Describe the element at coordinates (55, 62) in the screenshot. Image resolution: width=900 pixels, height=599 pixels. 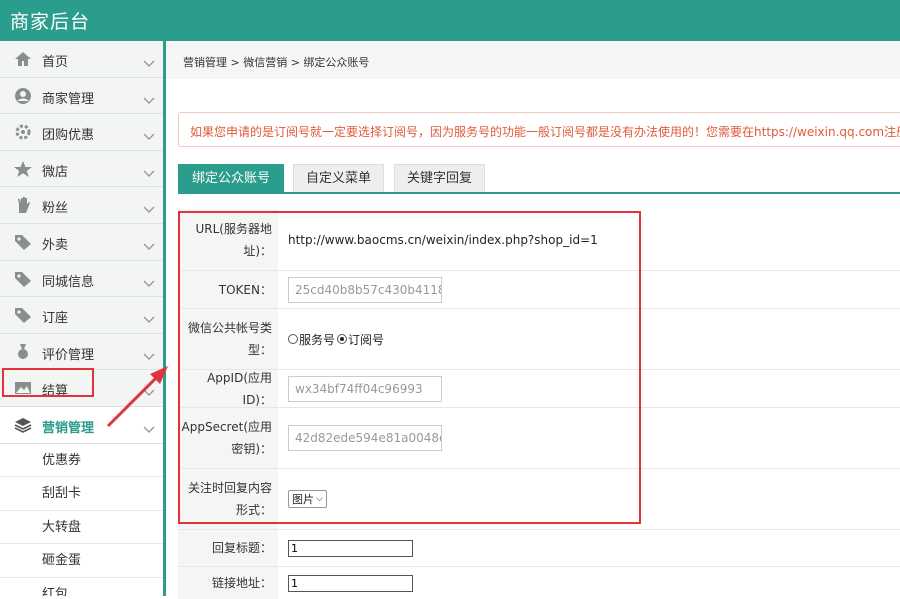
I see `sidebar-item-label: 首页` at that location.